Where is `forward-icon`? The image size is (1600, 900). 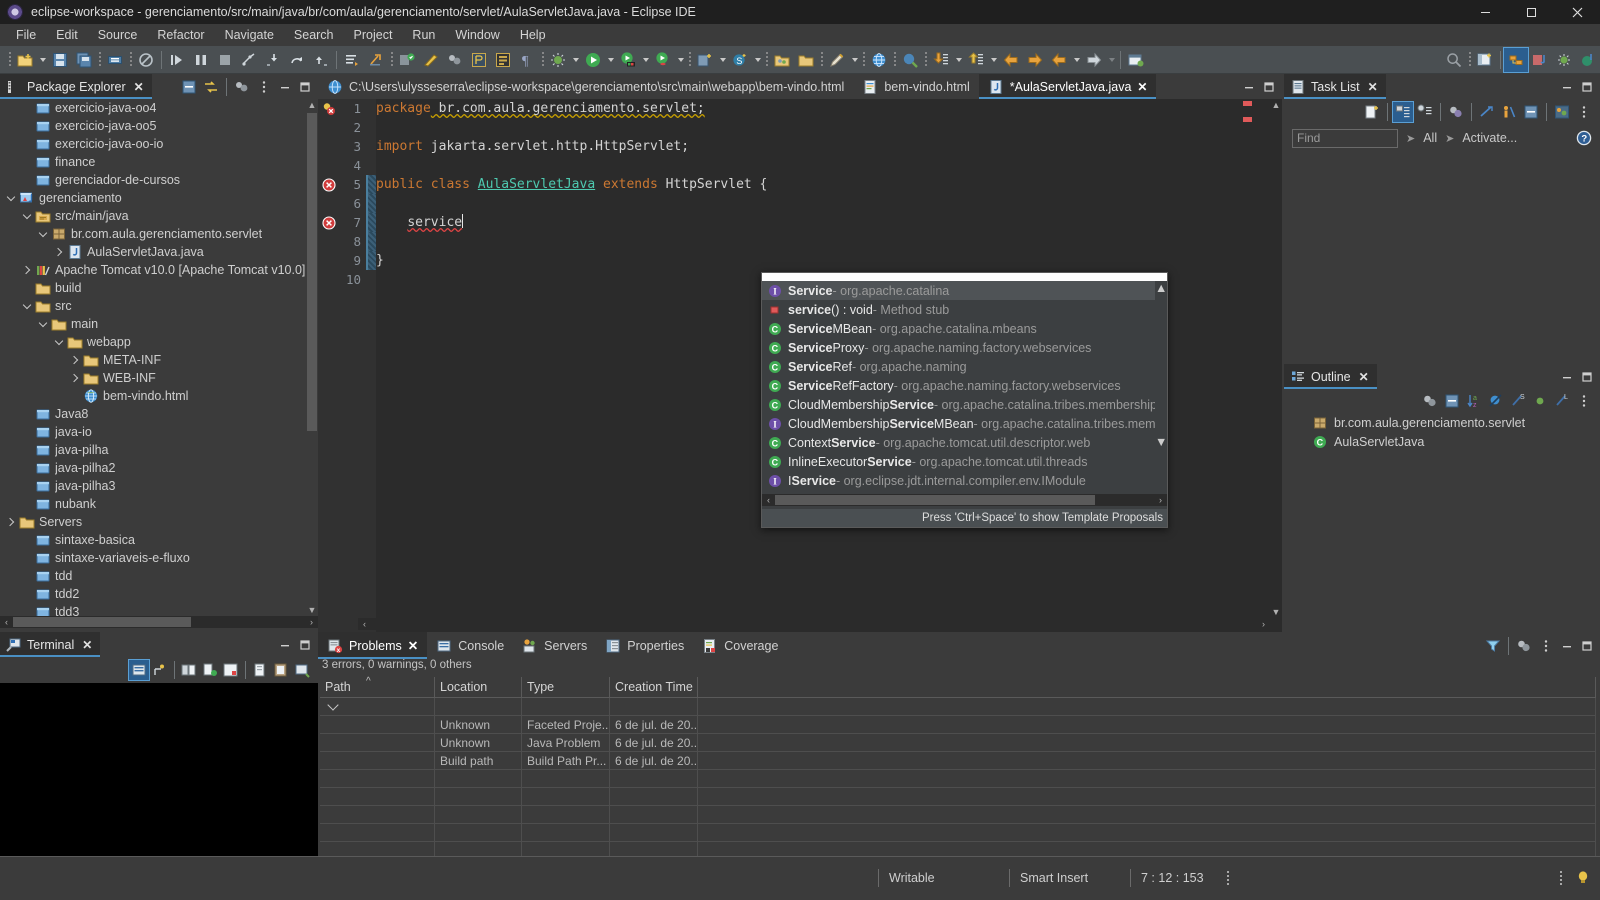 forward-icon is located at coordinates (1094, 60).